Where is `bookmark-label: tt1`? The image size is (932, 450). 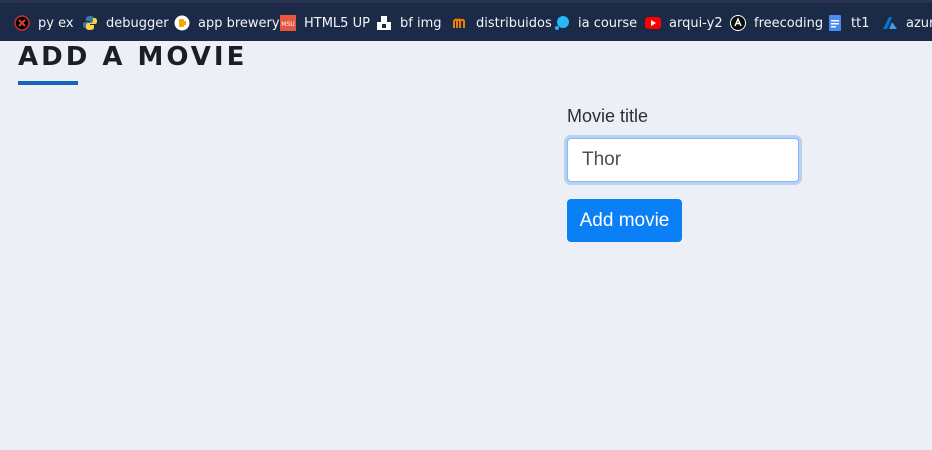
bookmark-label: tt1 is located at coordinates (860, 23).